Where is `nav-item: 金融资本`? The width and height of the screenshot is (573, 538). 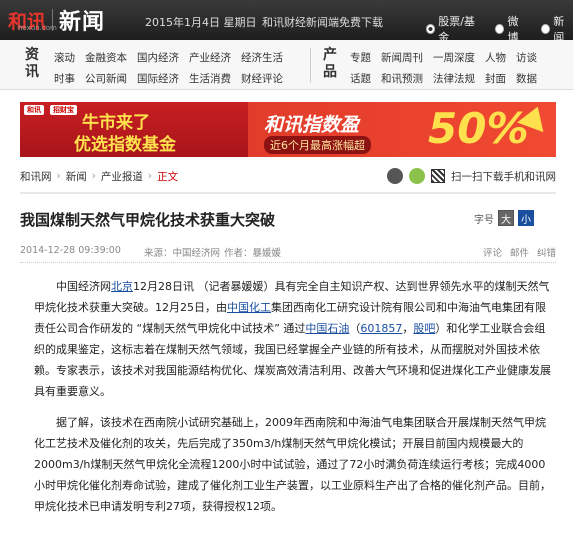
nav-item: 金融资本 is located at coordinates (106, 57).